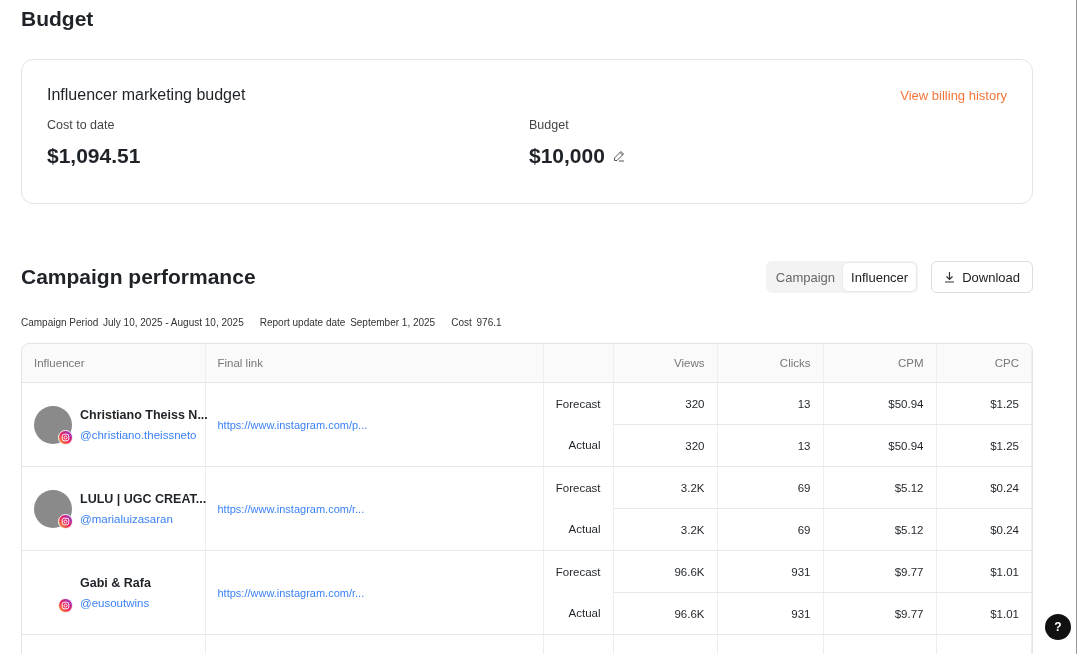 This screenshot has height=654, width=1080. Describe the element at coordinates (60, 322) in the screenshot. I see `meta-label: Campaign Period` at that location.